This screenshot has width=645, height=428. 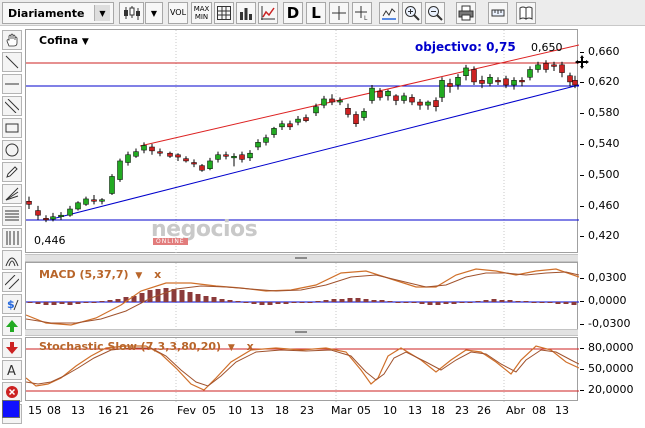 What do you see at coordinates (12, 40) in the screenshot?
I see `pan-tool-button` at bounding box center [12, 40].